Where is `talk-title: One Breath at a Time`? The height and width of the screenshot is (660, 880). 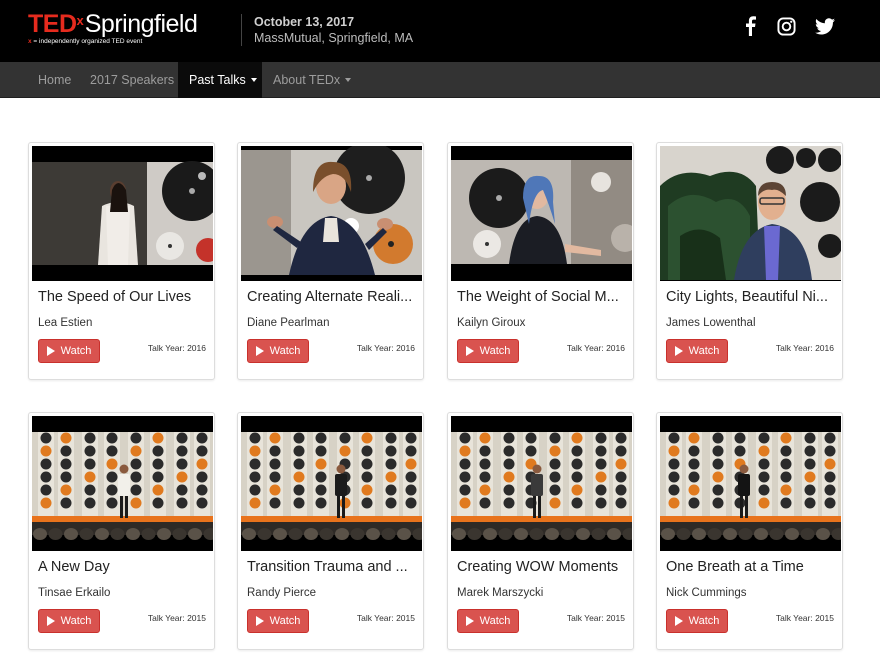
talk-title: One Breath at a Time is located at coordinates (751, 567).